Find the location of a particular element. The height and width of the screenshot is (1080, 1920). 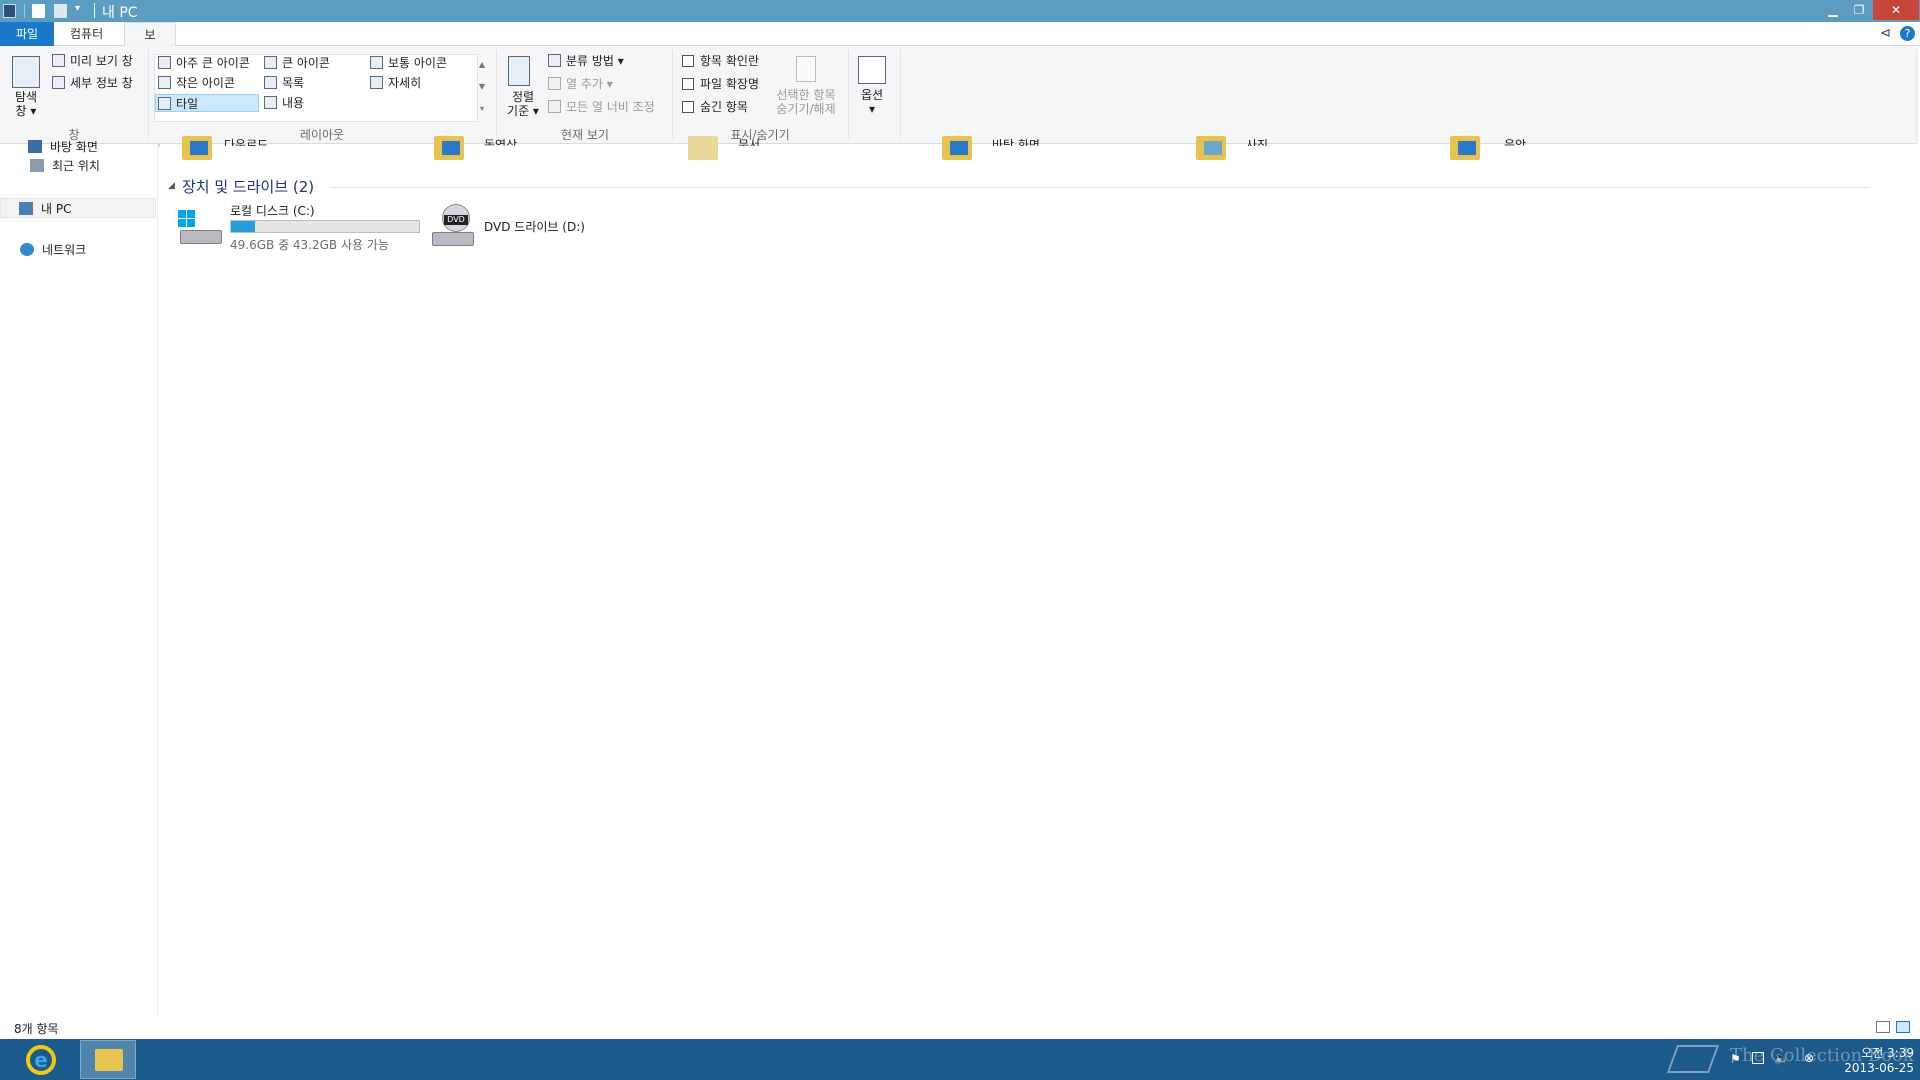

sort-by-icon is located at coordinates (519, 71).